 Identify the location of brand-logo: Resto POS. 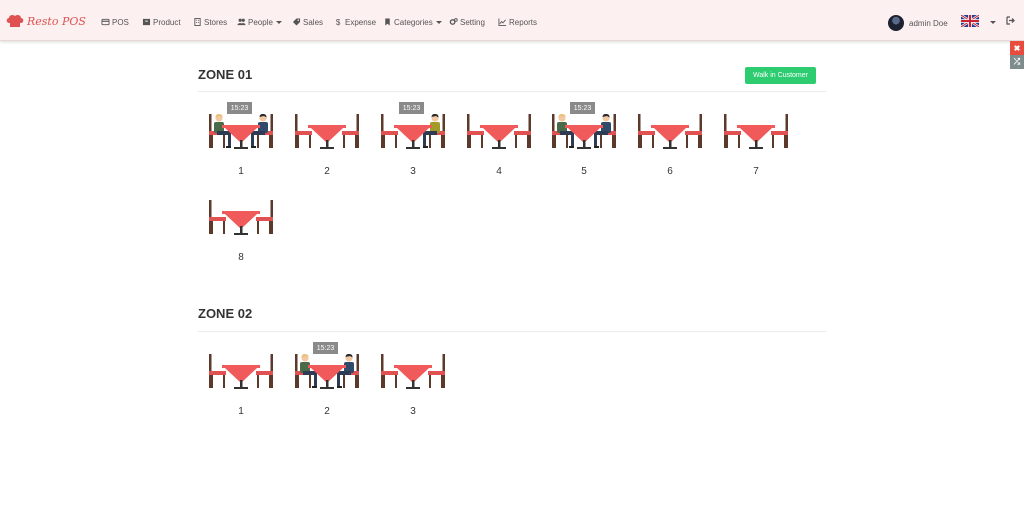
(46, 21).